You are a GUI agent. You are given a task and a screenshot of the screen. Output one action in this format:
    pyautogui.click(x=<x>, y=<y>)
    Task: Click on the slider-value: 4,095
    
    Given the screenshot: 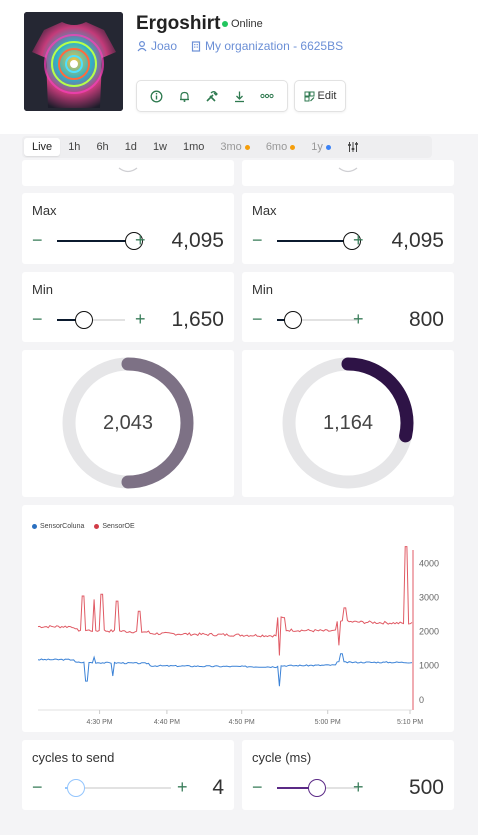 What is the action you would take?
    pyautogui.click(x=417, y=240)
    